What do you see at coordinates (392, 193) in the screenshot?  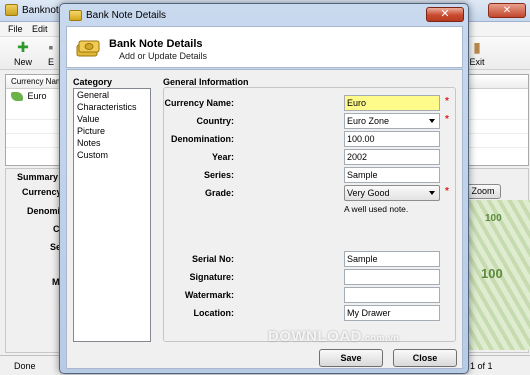 I see `grade-dropdown: Very Good` at bounding box center [392, 193].